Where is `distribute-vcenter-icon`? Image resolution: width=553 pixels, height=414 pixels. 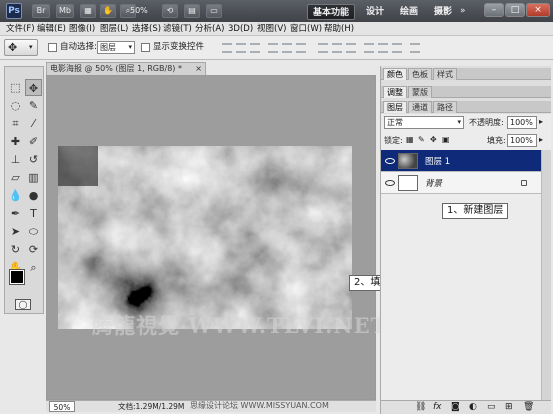 distribute-vcenter-icon is located at coordinates (337, 48).